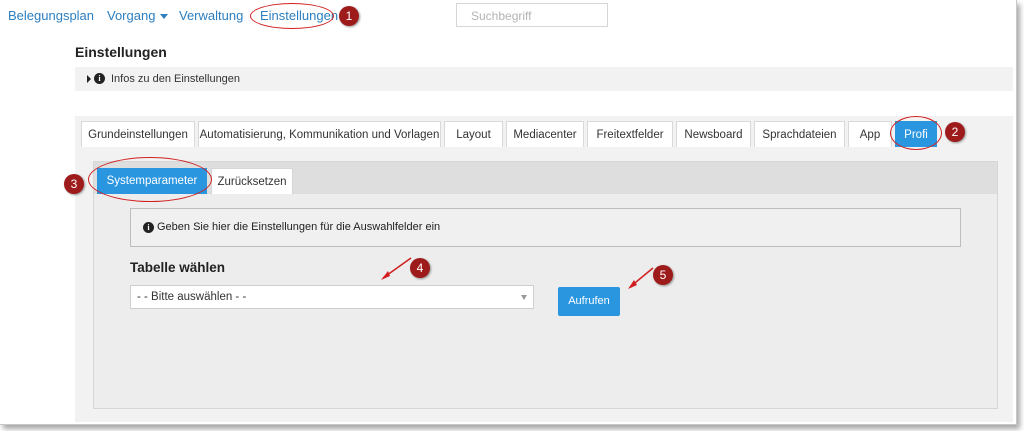  Describe the element at coordinates (955, 132) in the screenshot. I see `annotation-badge-2: 2` at that location.